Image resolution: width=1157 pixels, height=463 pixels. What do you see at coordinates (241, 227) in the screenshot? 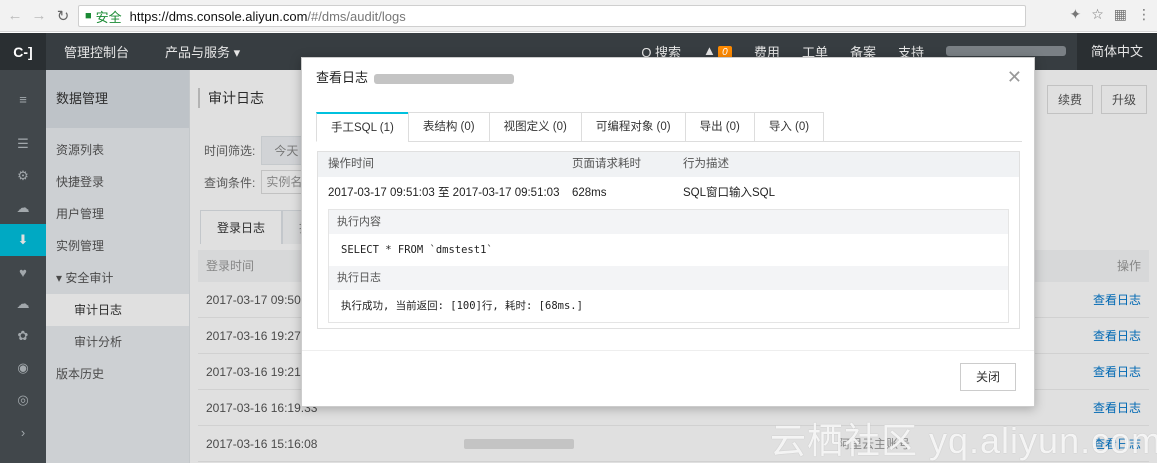
I see `tab-login-logs: 登录日志` at bounding box center [241, 227].